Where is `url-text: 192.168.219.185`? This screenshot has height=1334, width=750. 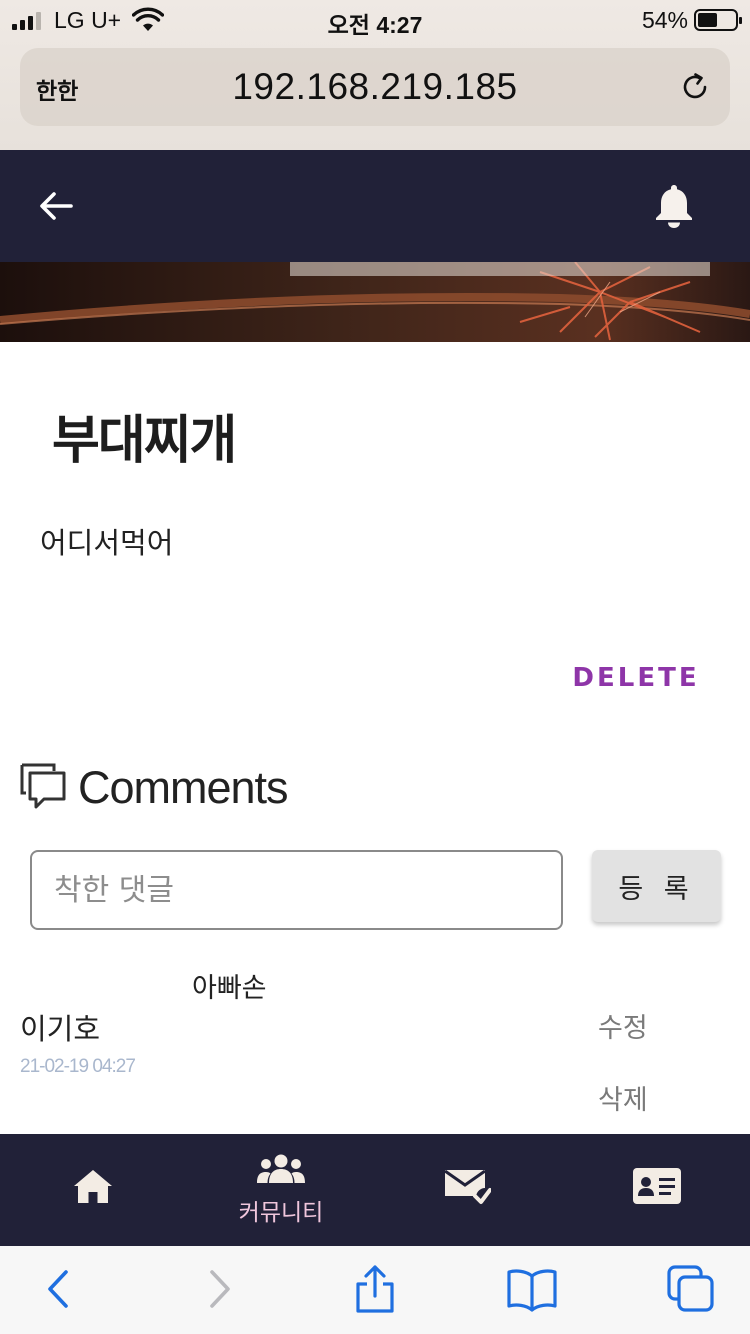
url-text: 192.168.219.185 is located at coordinates (375, 87).